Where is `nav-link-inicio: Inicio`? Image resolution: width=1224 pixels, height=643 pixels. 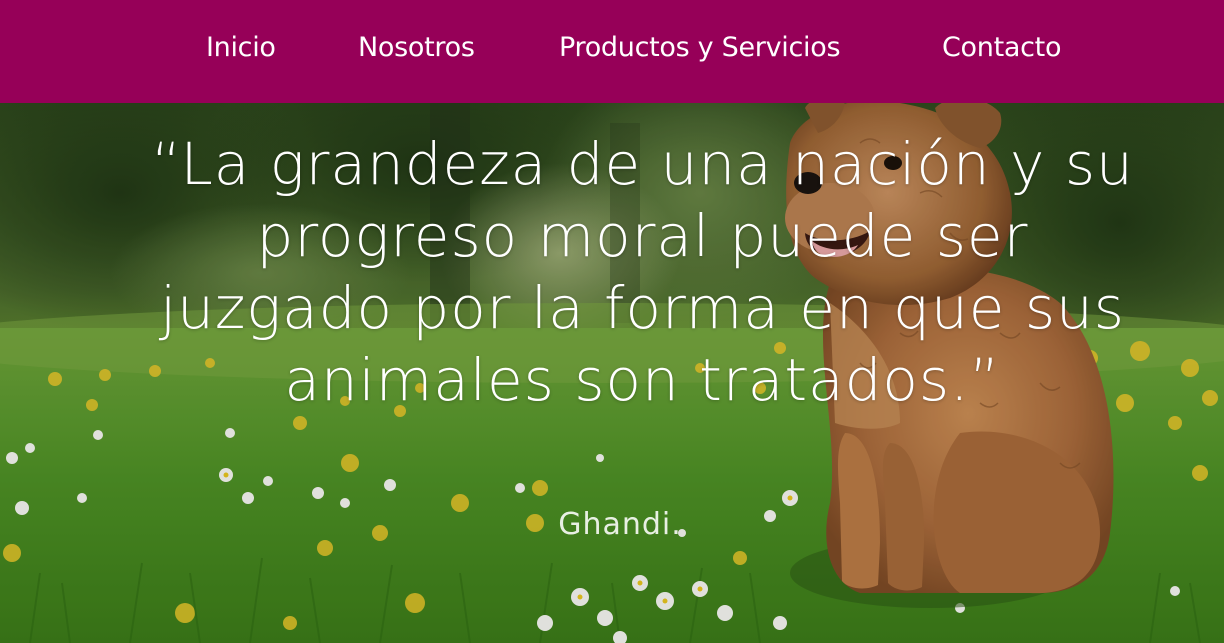 nav-link-inicio: Inicio is located at coordinates (241, 48).